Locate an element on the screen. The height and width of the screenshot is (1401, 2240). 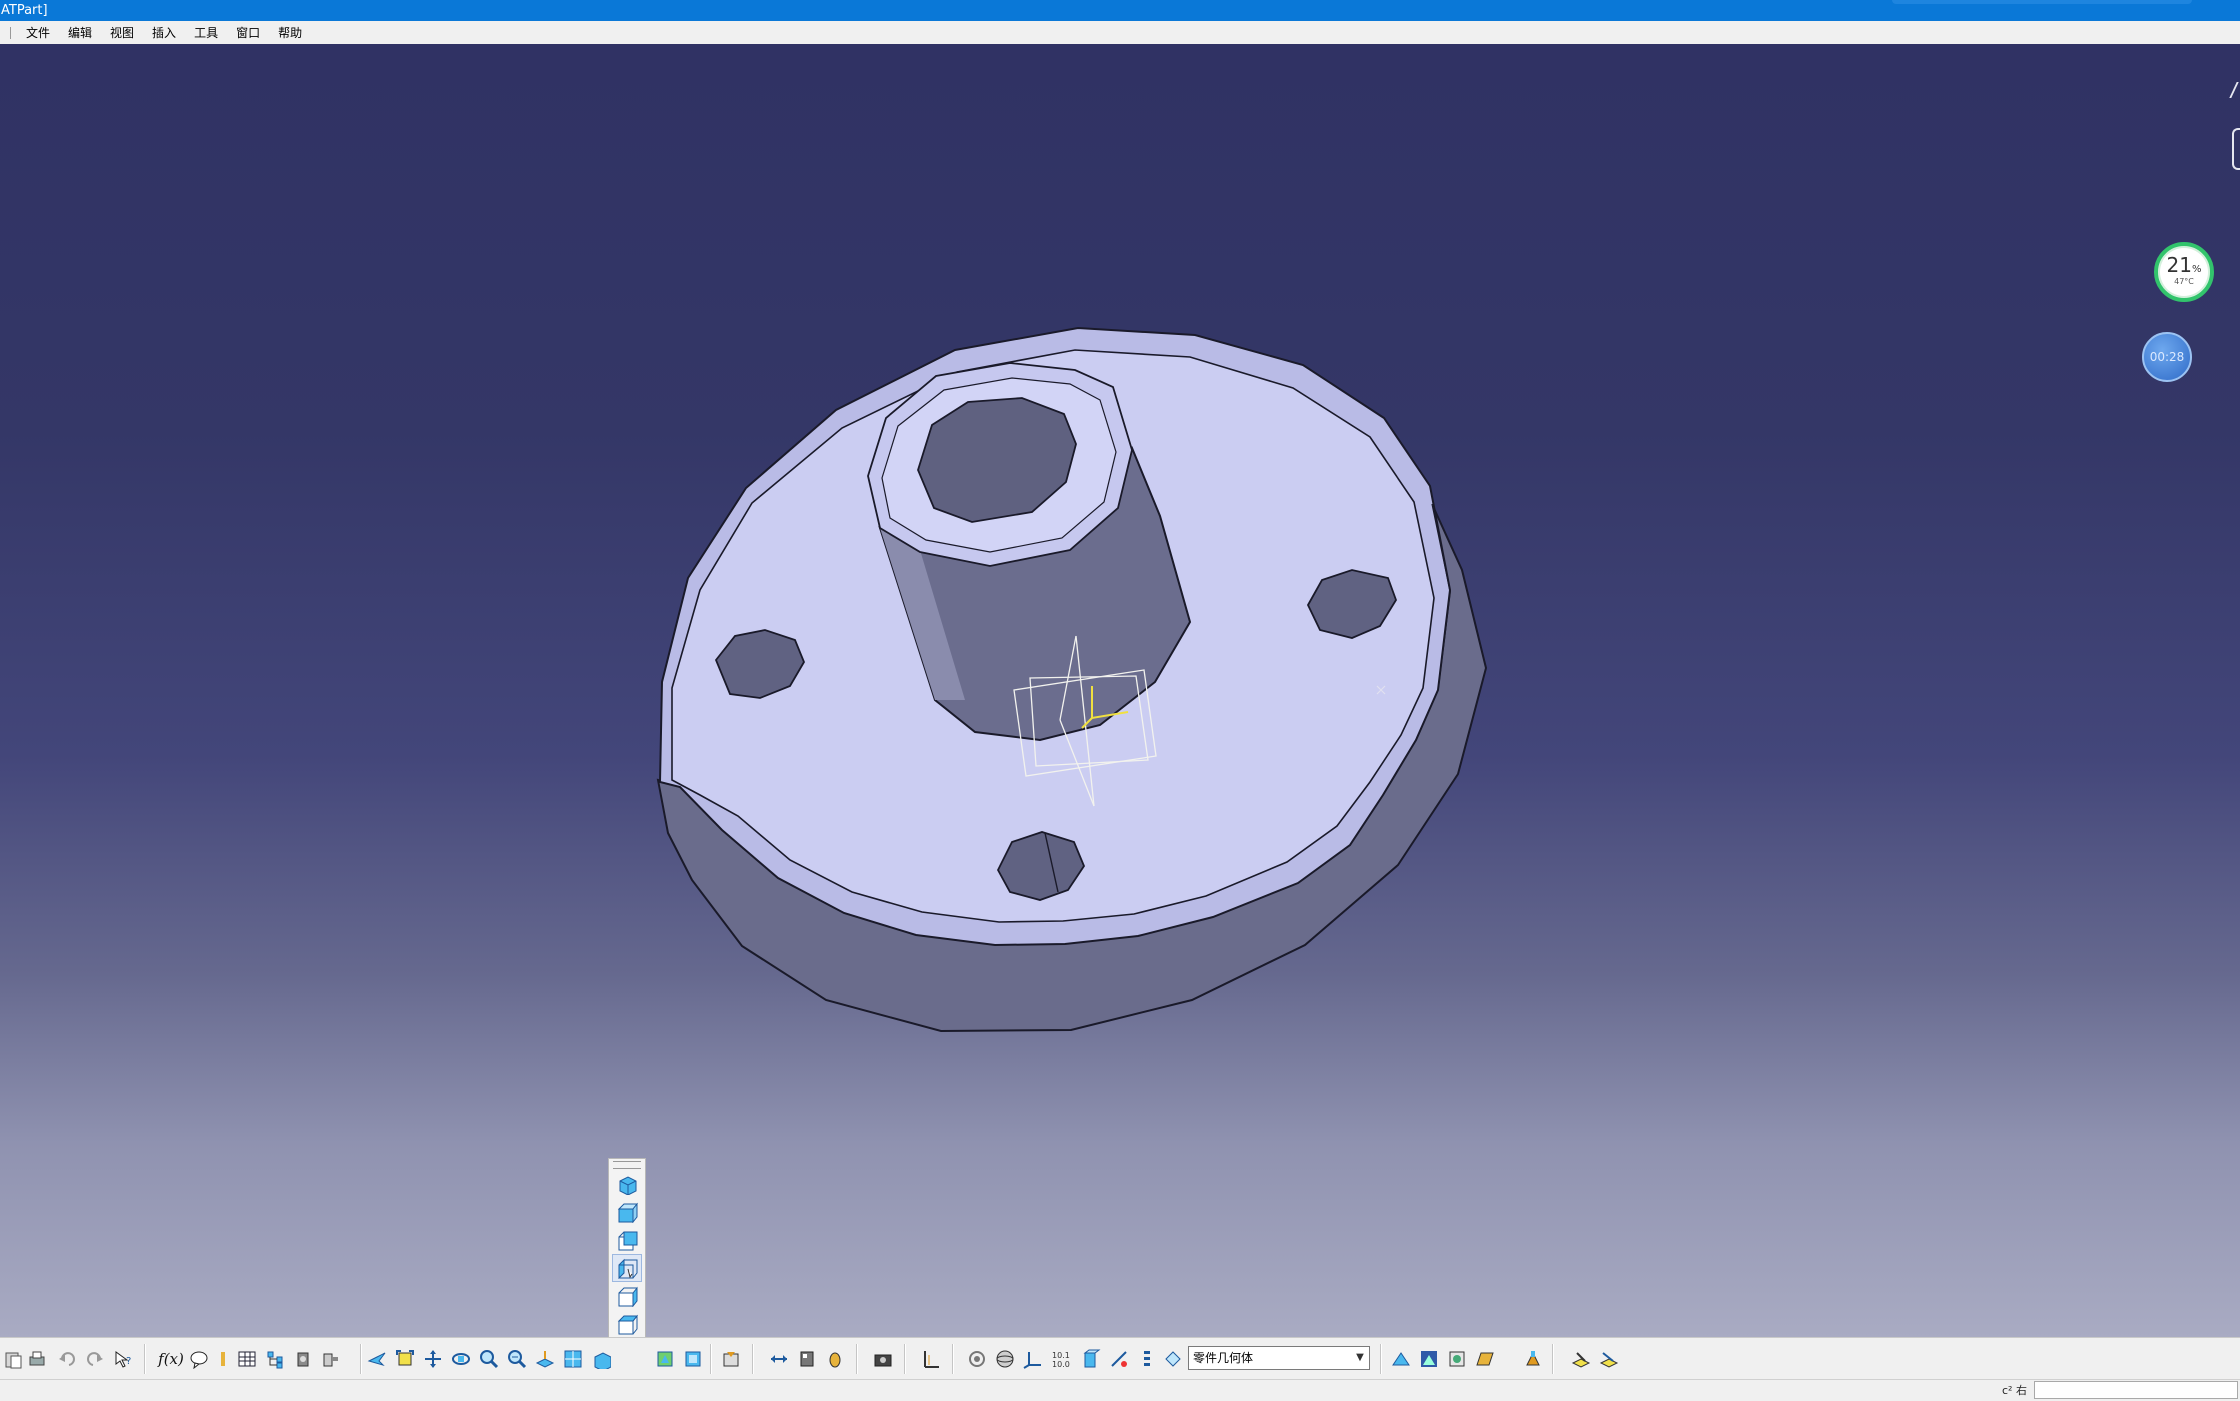
save-print-icon is located at coordinates (37, 1359).